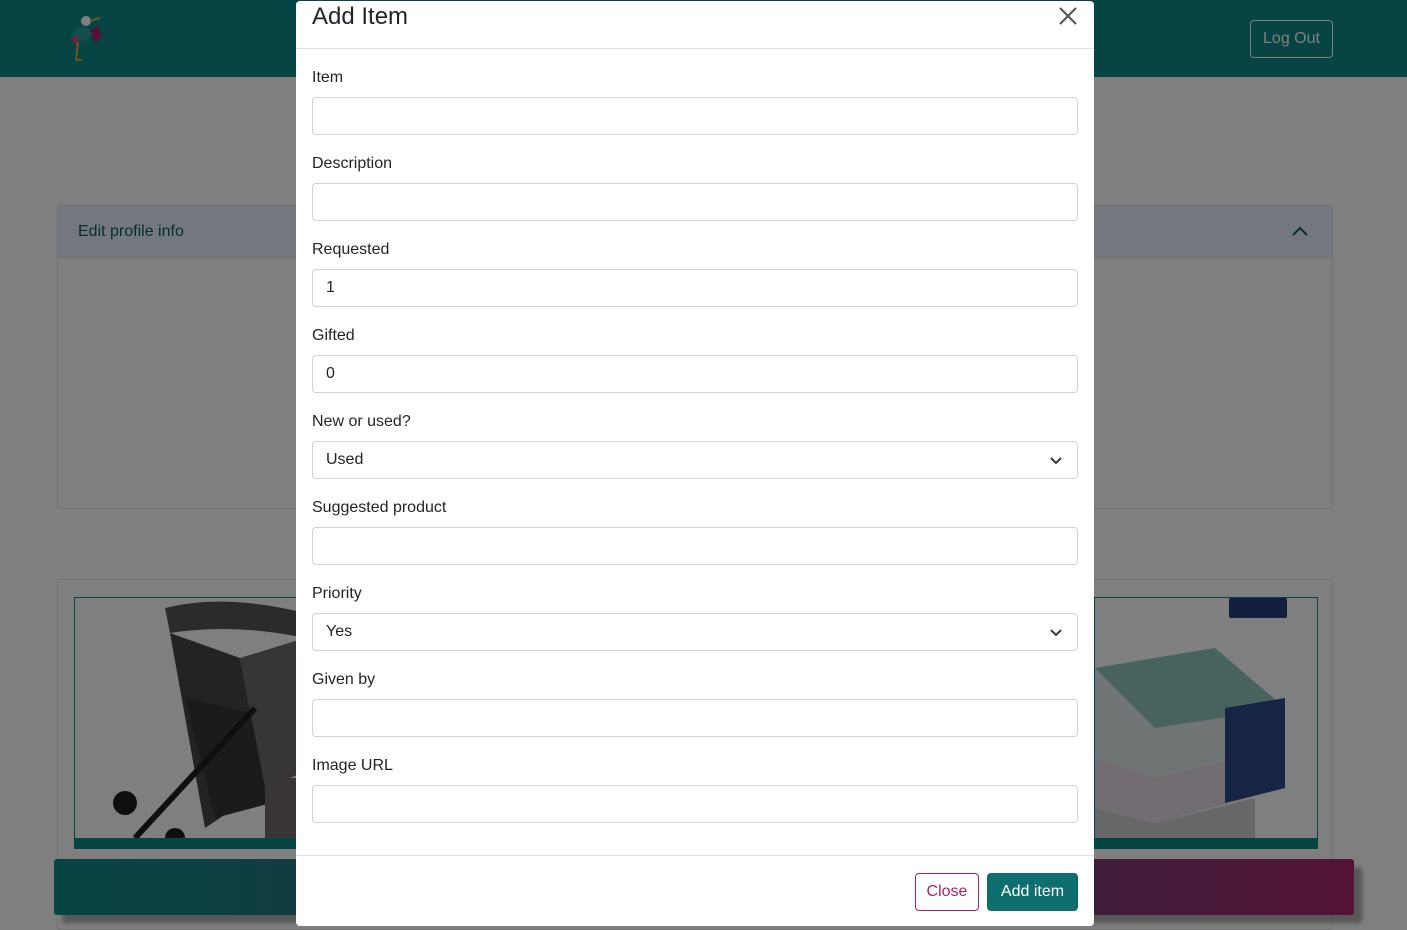 This screenshot has width=1407, height=930. What do you see at coordinates (345, 459) in the screenshot?
I see `condition-value: Used` at bounding box center [345, 459].